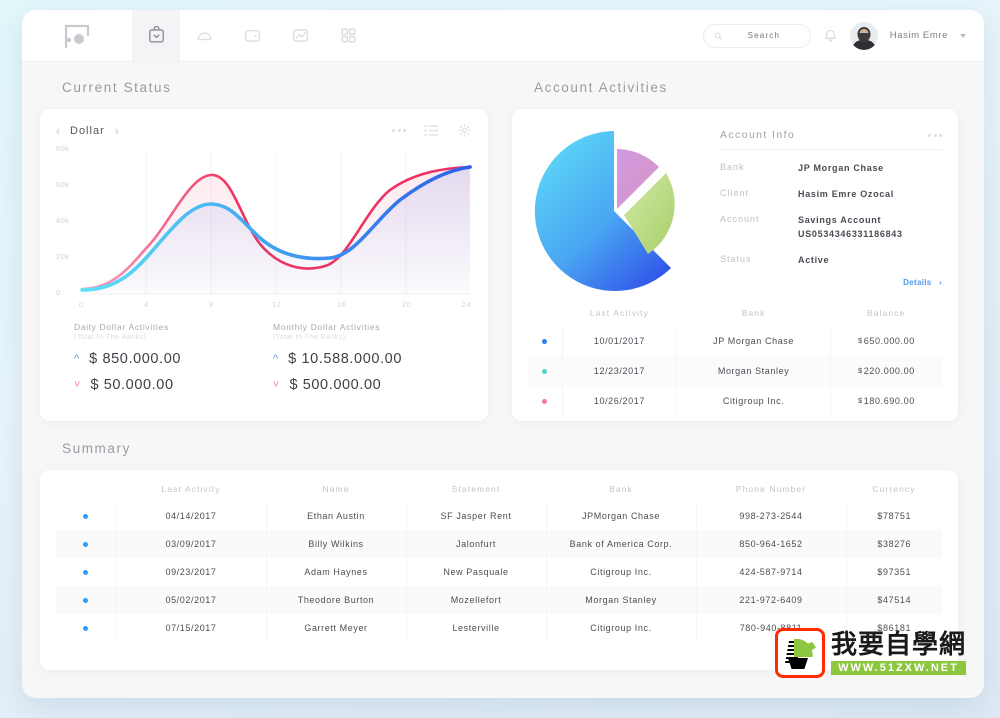 The image size is (1000, 718). What do you see at coordinates (173, 385) in the screenshot?
I see `stat-daily-down: ˅ $ 50.000.00` at bounding box center [173, 385].